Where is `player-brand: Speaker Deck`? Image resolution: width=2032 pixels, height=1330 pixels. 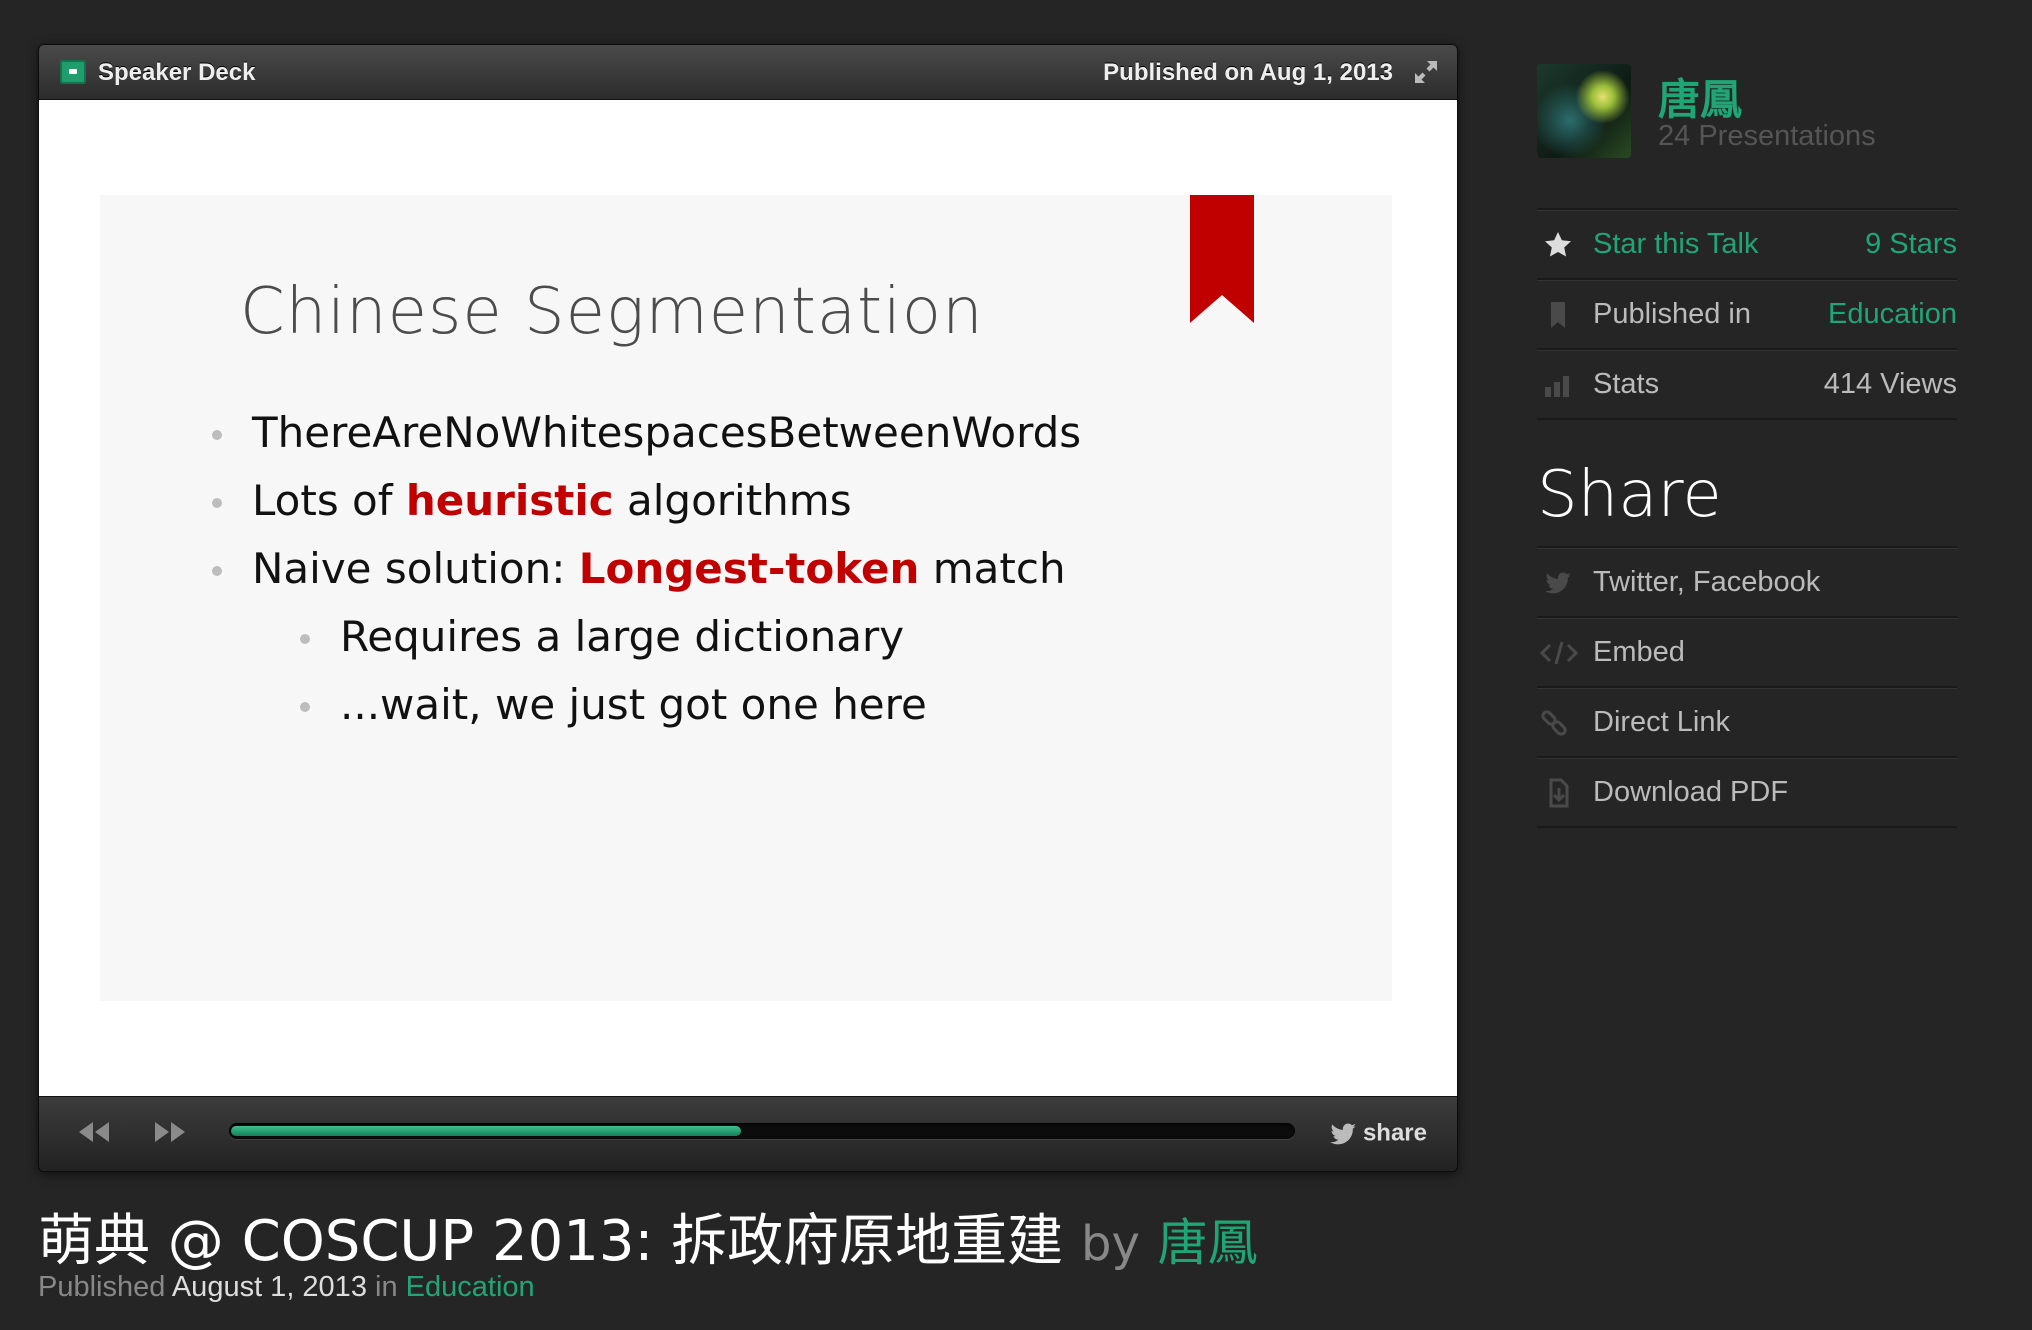 player-brand: Speaker Deck is located at coordinates (176, 73).